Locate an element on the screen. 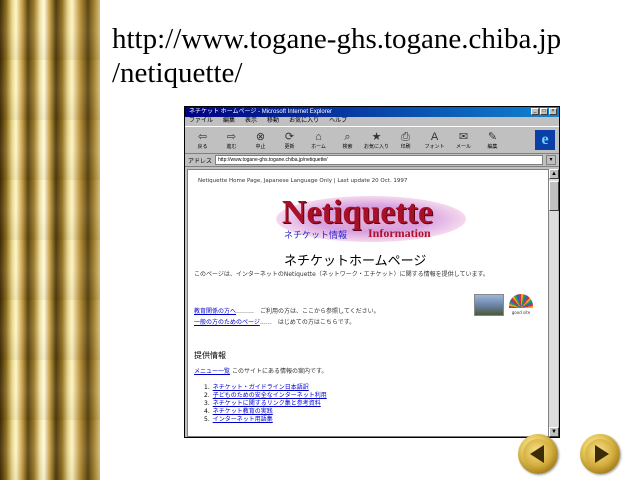  page-link: 教育関係の方へ is located at coordinates (215, 311).